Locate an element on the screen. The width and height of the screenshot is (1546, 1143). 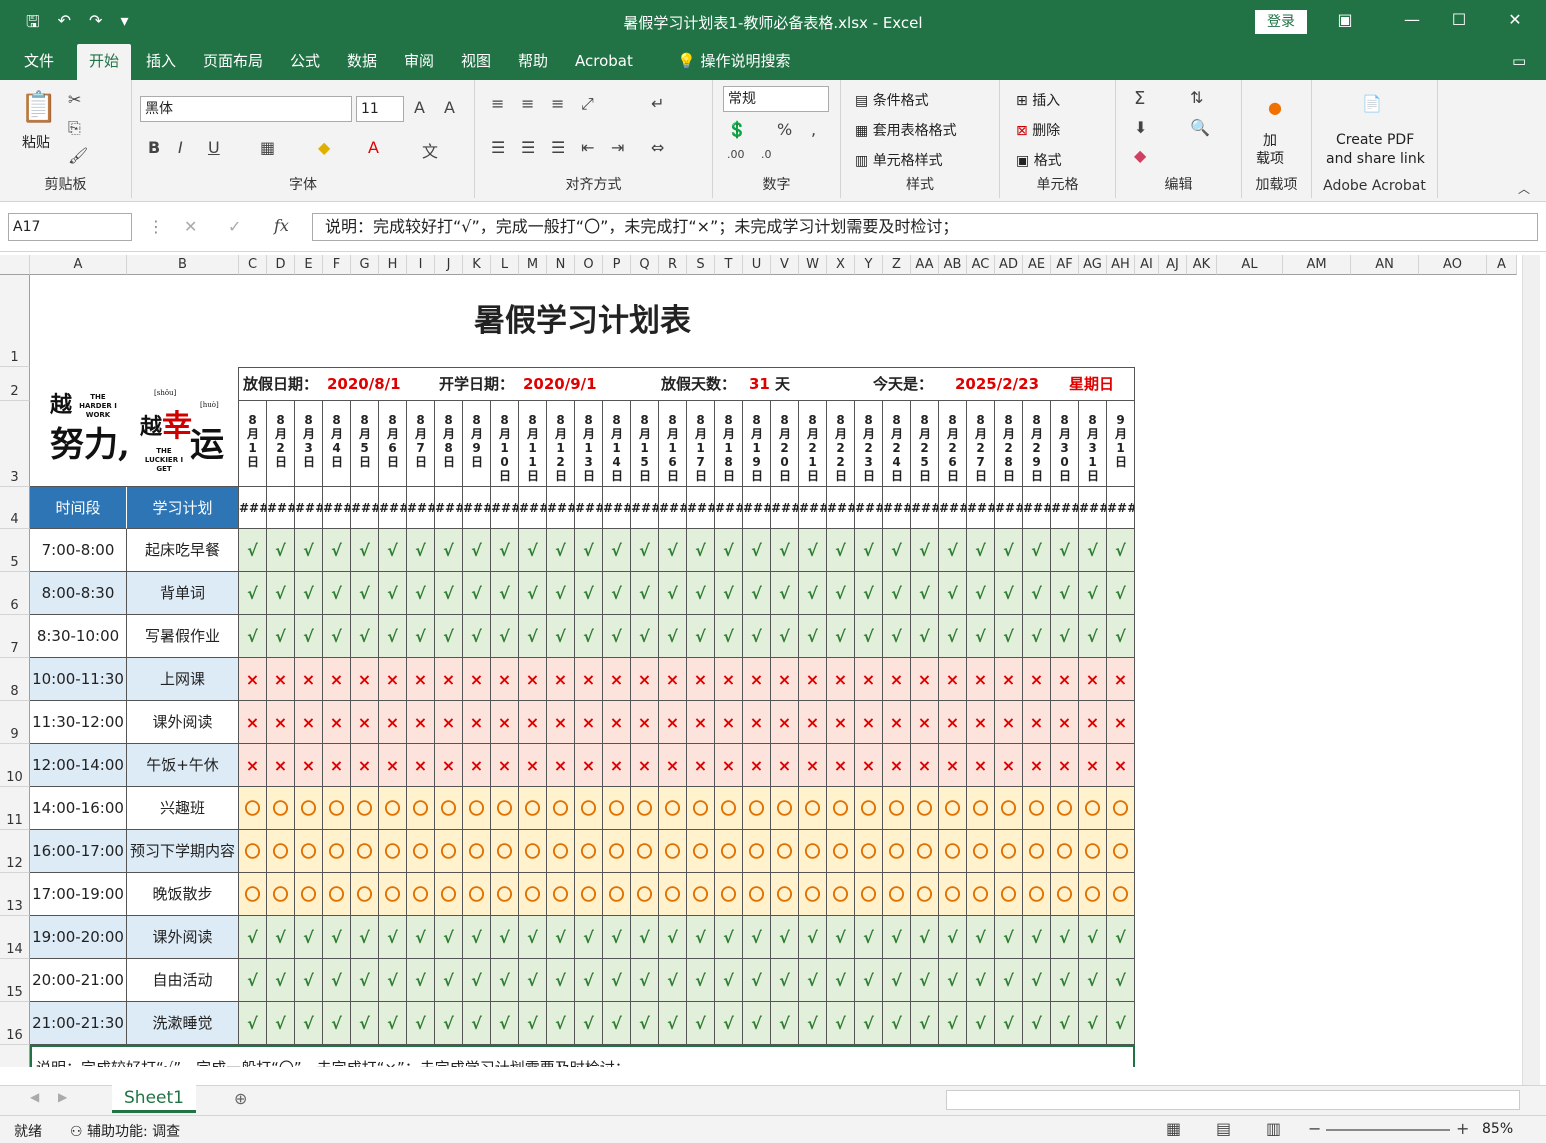
column-header: E is located at coordinates (309, 265).